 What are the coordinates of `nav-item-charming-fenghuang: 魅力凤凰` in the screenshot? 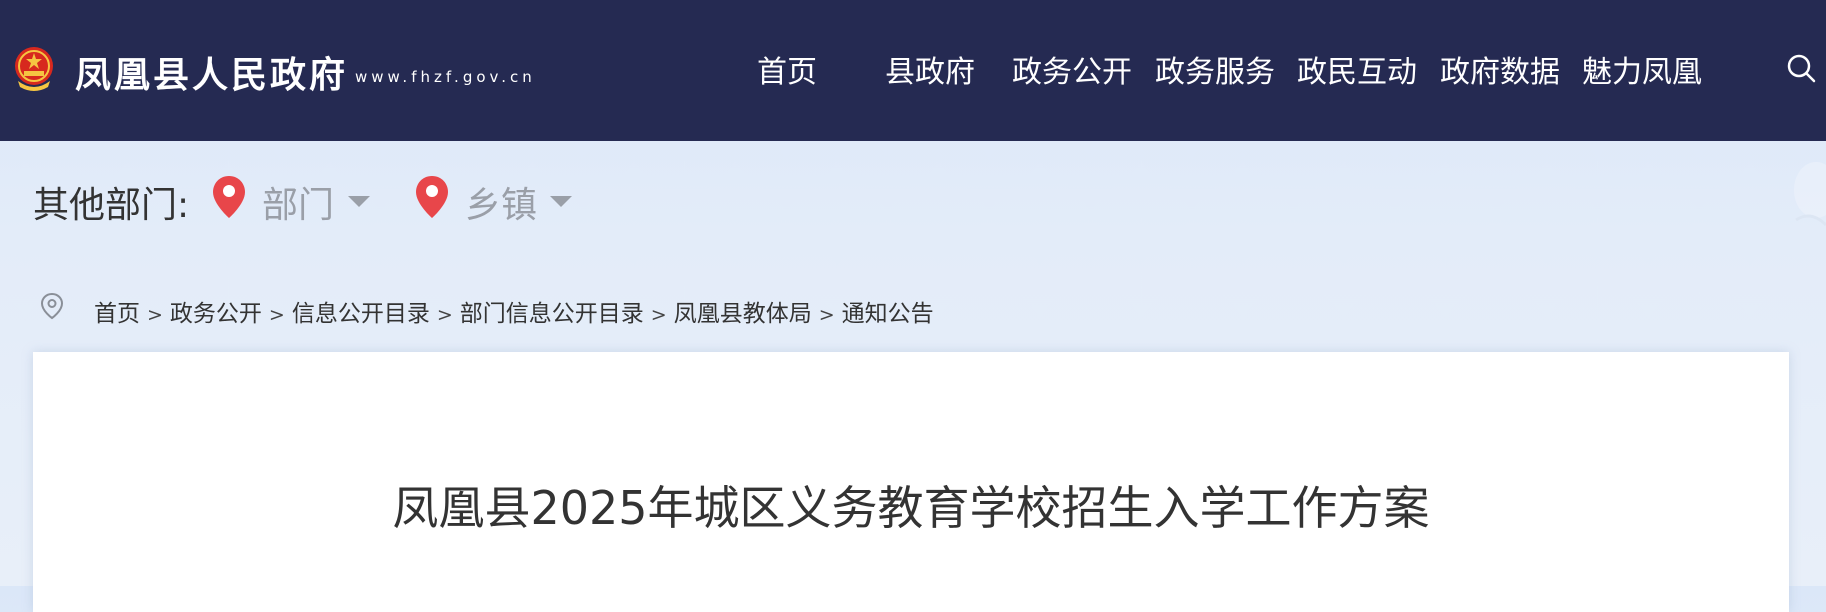 It's located at (1642, 69).